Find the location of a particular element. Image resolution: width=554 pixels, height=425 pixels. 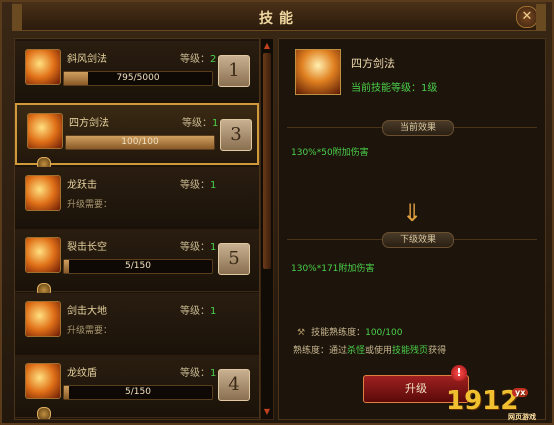

hotkey-slot: 3 is located at coordinates (236, 135).